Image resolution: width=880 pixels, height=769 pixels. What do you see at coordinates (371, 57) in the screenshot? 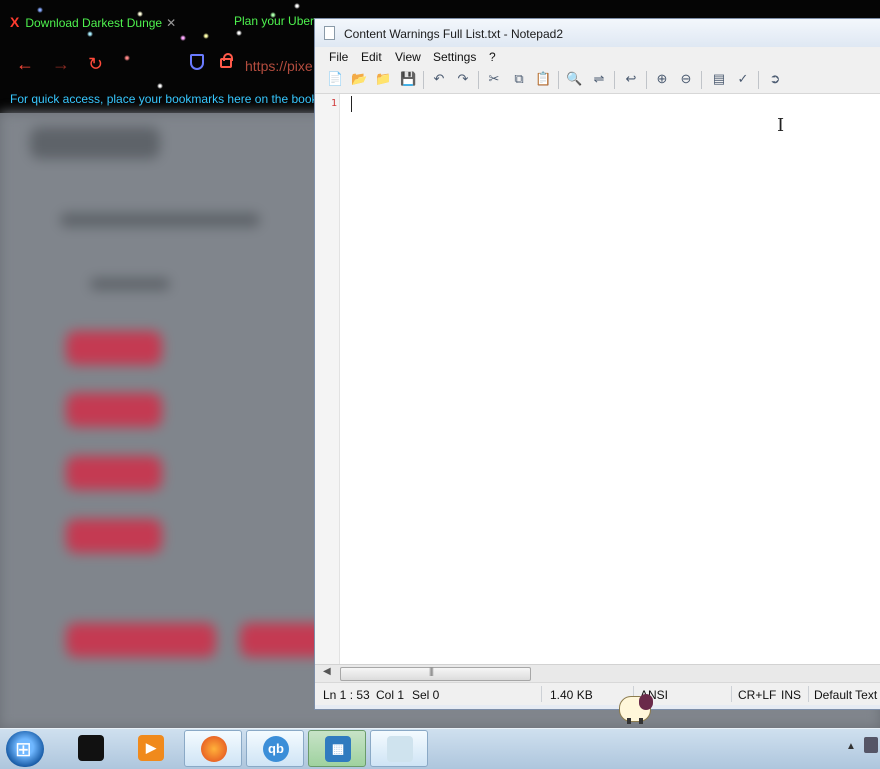
I see `menu-edit: Edit` at bounding box center [371, 57].